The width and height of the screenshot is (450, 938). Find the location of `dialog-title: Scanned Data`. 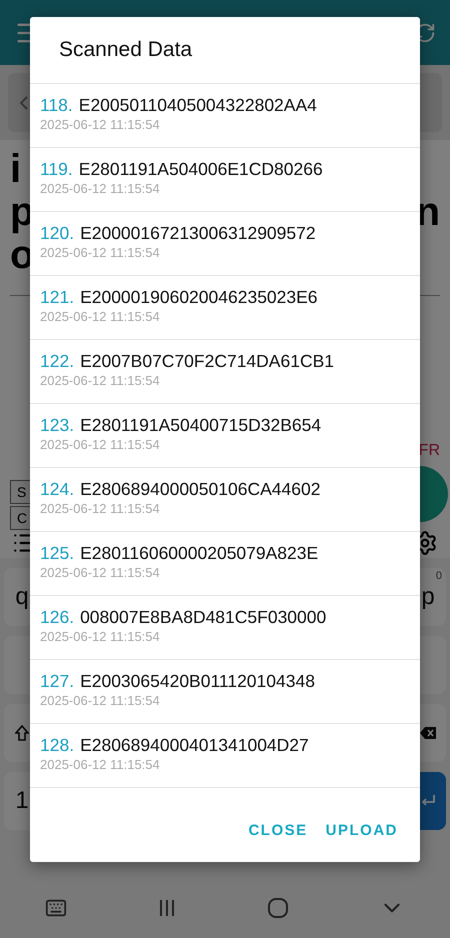

dialog-title: Scanned Data is located at coordinates (225, 50).